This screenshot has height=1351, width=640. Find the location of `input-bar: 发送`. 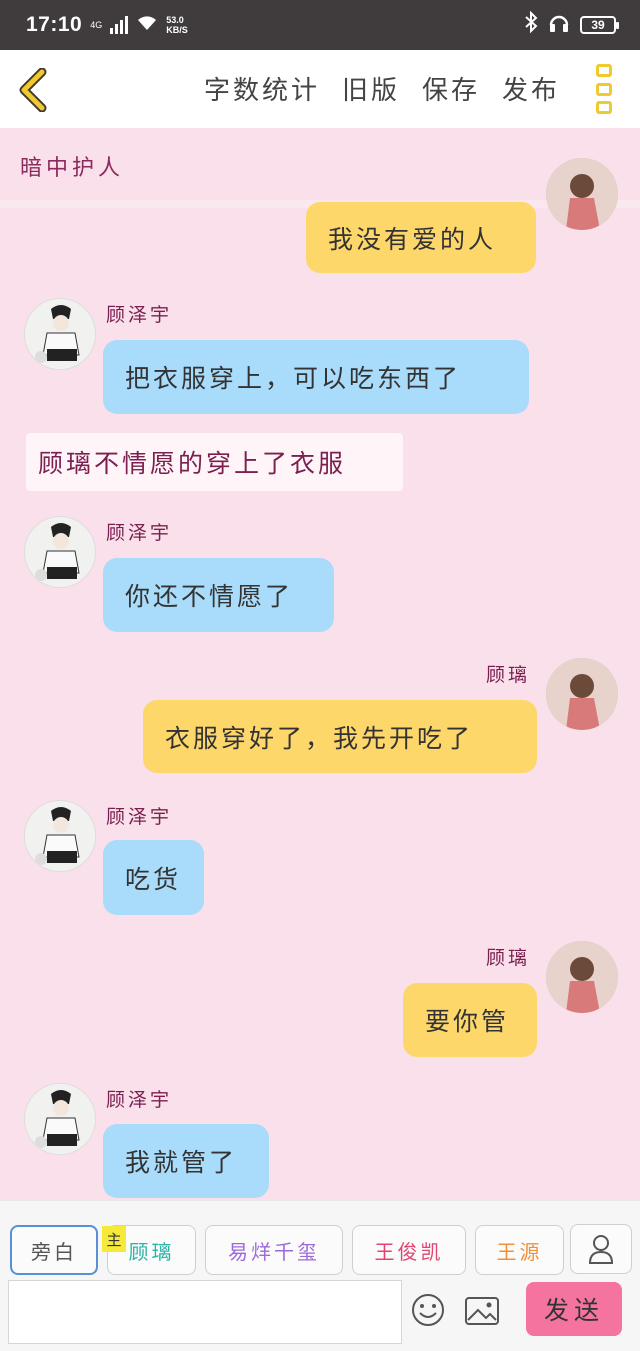

input-bar: 发送 is located at coordinates (320, 1314).